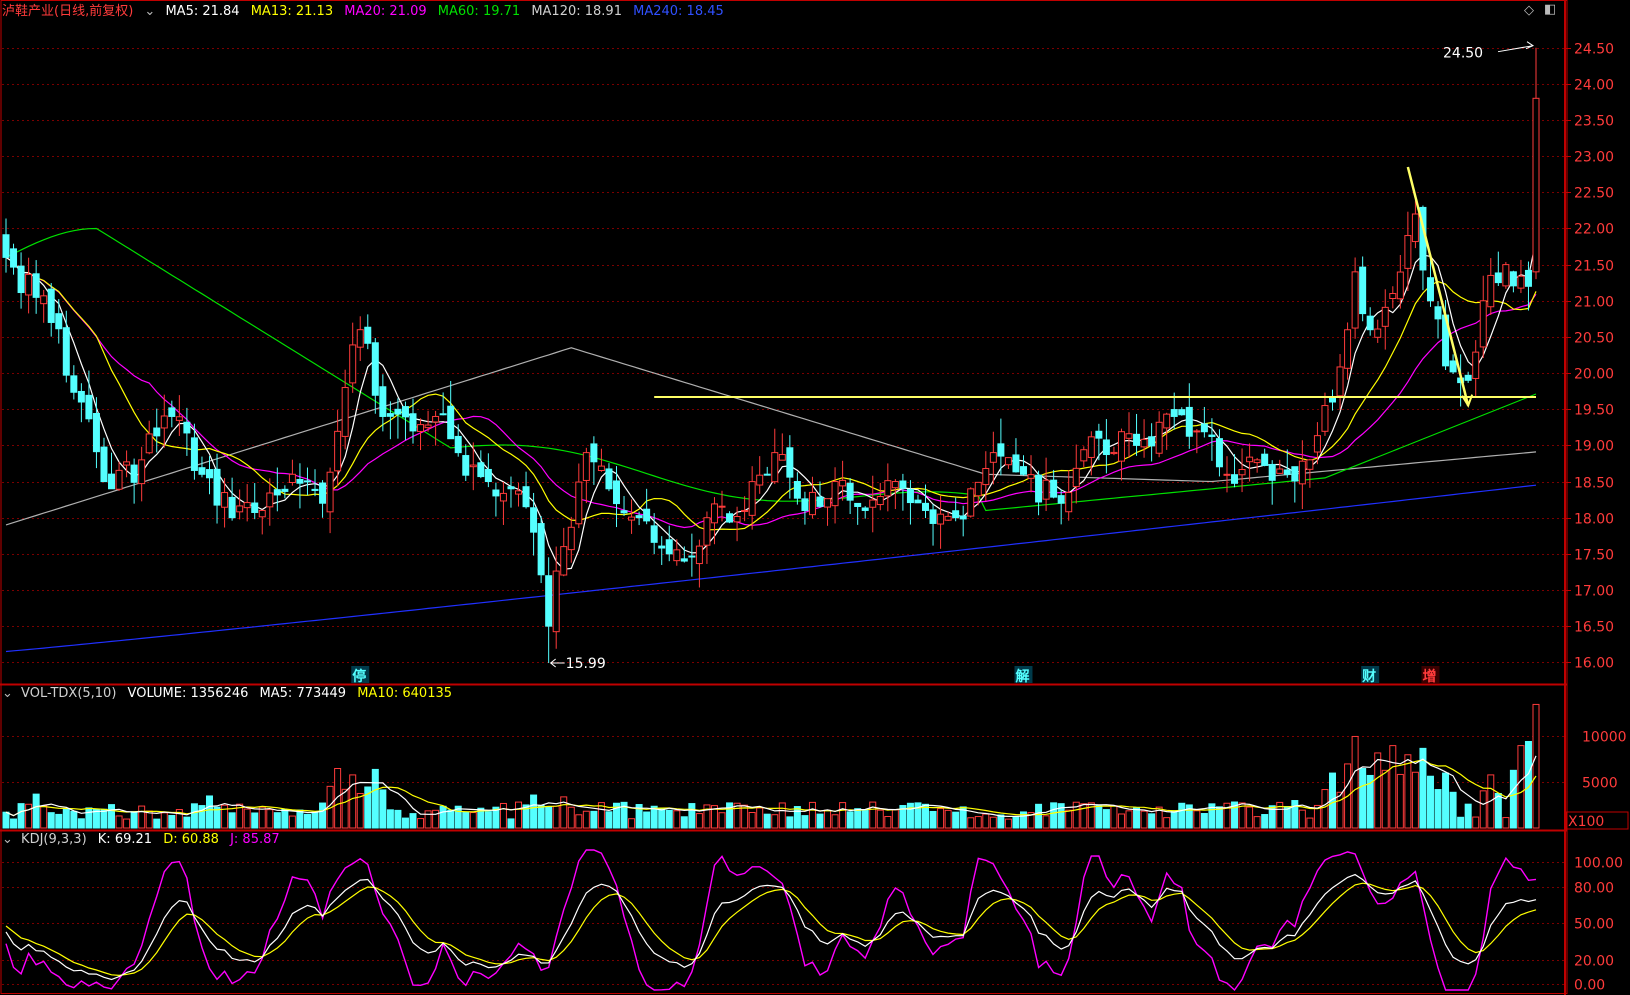 The image size is (1630, 995). I want to click on kdj-tick-label: 100.00, so click(1598, 864).